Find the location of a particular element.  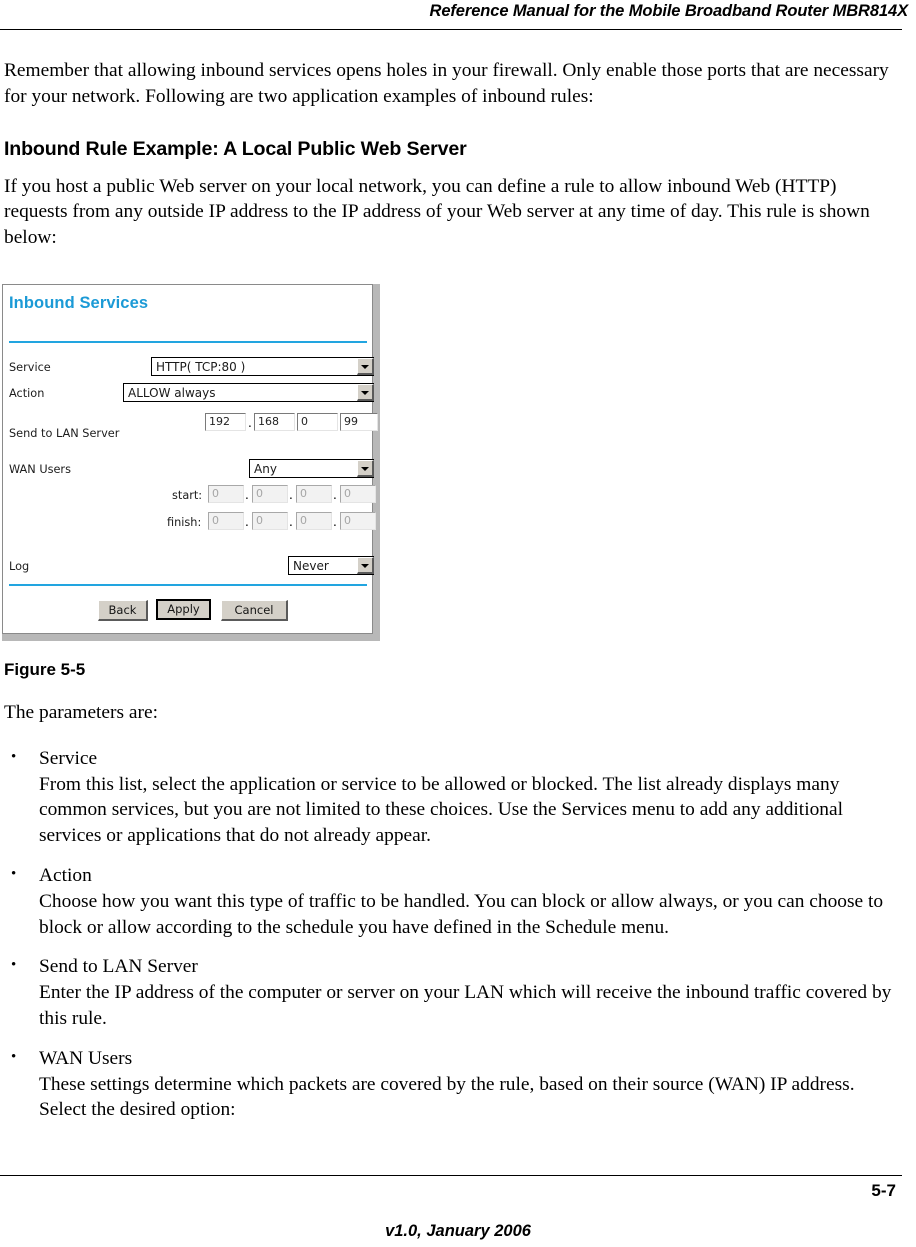

service-select: HTTP( TCP:80 ) is located at coordinates (262, 366).